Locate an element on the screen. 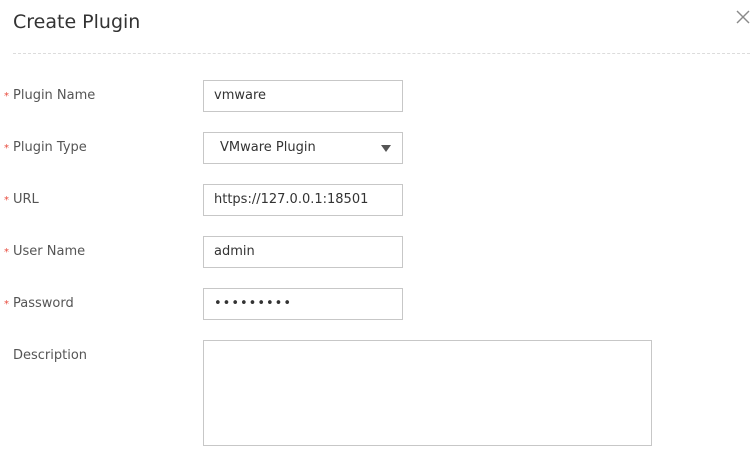 This screenshot has width=754, height=465. user-name-input: admin is located at coordinates (303, 252).